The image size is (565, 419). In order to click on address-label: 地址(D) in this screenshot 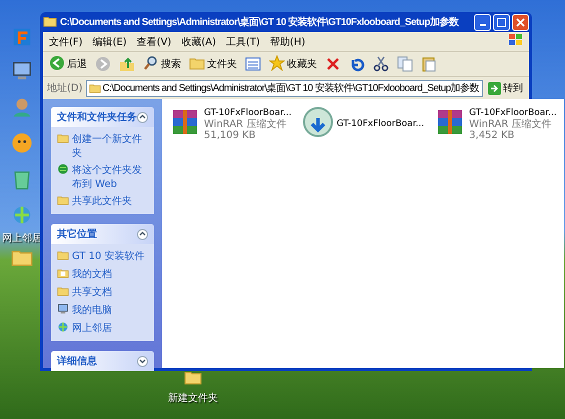, I will do `click(65, 88)`.